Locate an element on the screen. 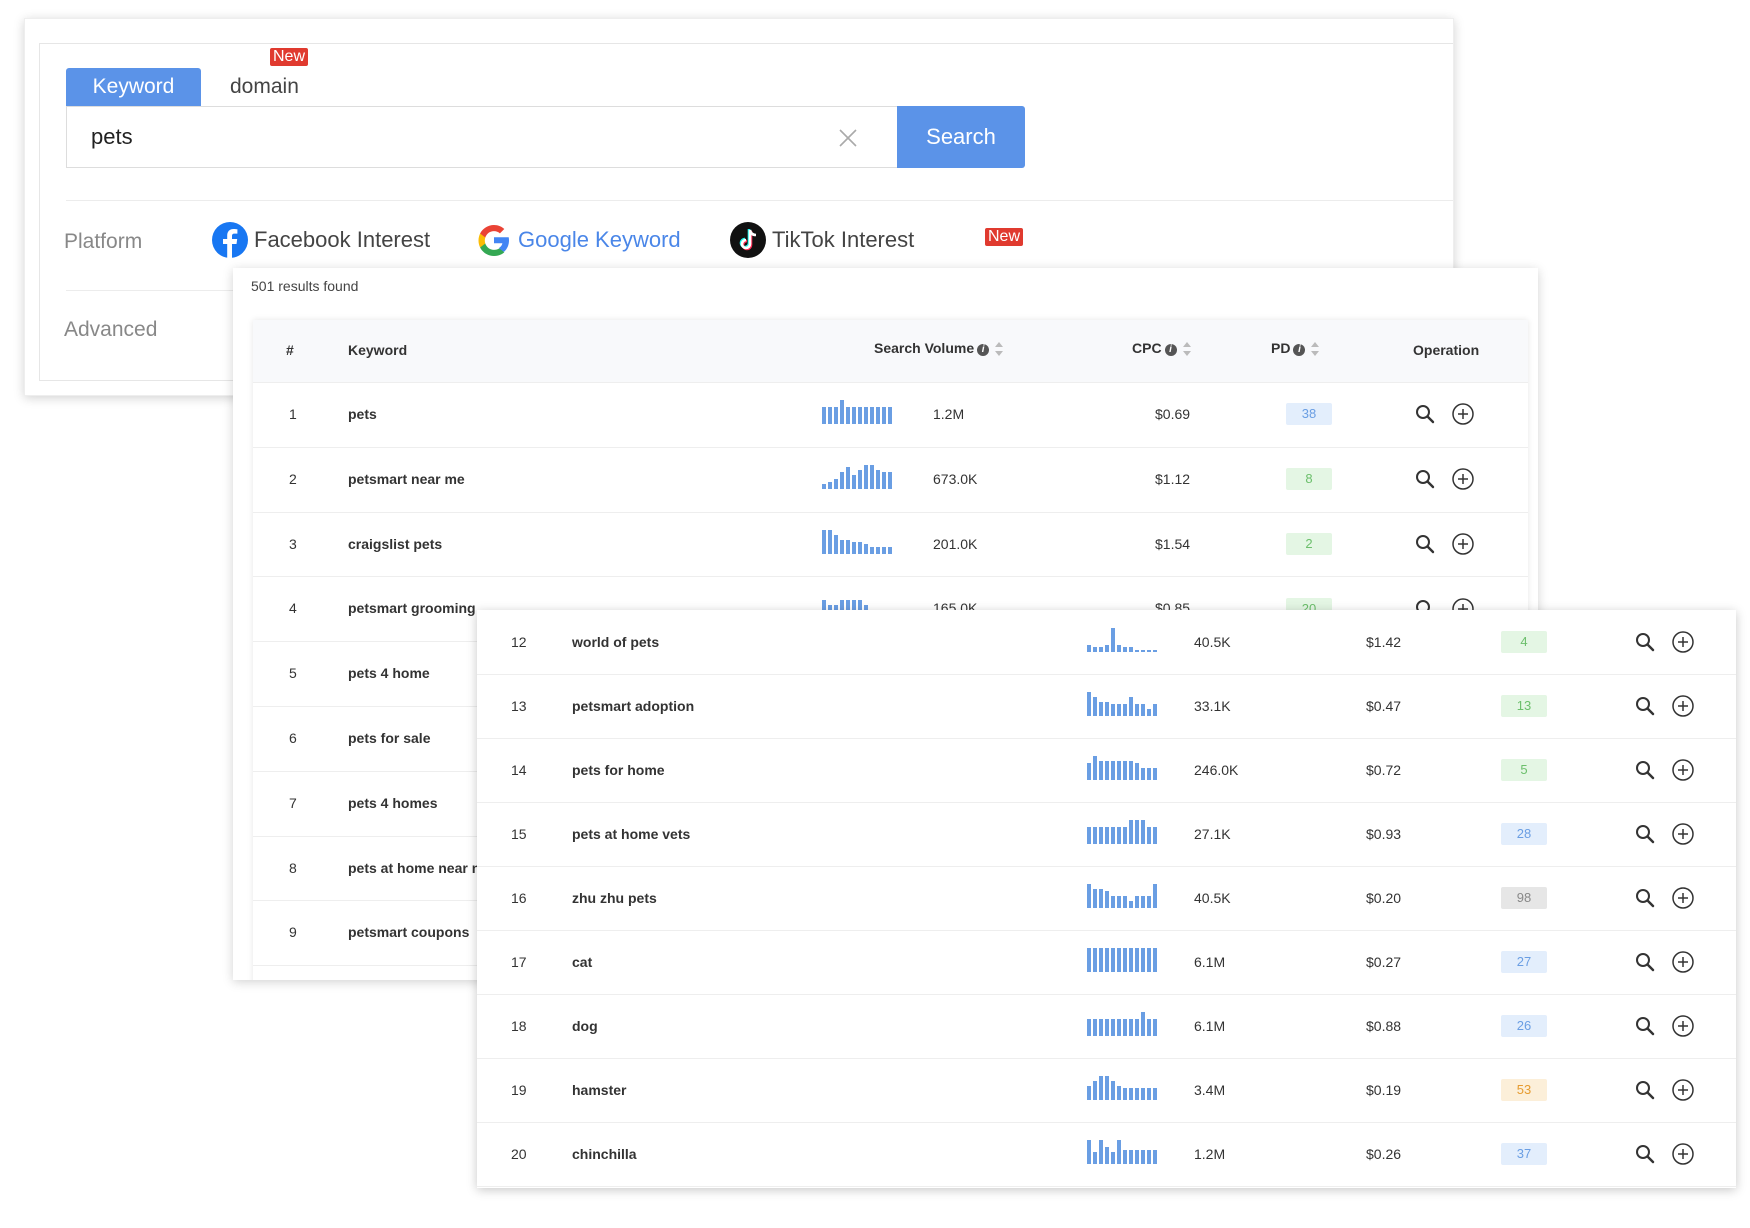 The width and height of the screenshot is (1750, 1228). platform-tiktok: TikTok Interest is located at coordinates (822, 240).